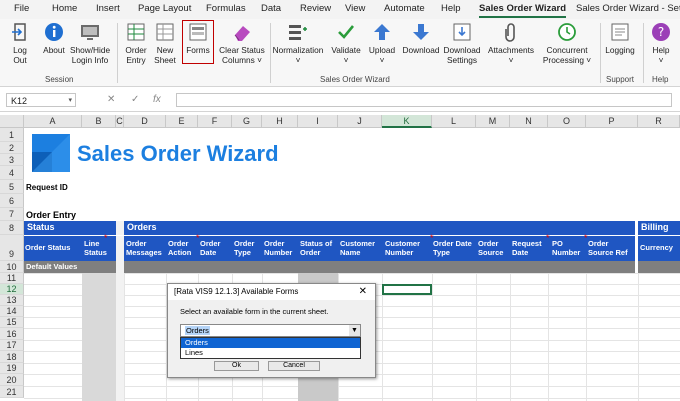  What do you see at coordinates (382, 55) in the screenshot?
I see `upload-label: Upload ˅` at bounding box center [382, 55].